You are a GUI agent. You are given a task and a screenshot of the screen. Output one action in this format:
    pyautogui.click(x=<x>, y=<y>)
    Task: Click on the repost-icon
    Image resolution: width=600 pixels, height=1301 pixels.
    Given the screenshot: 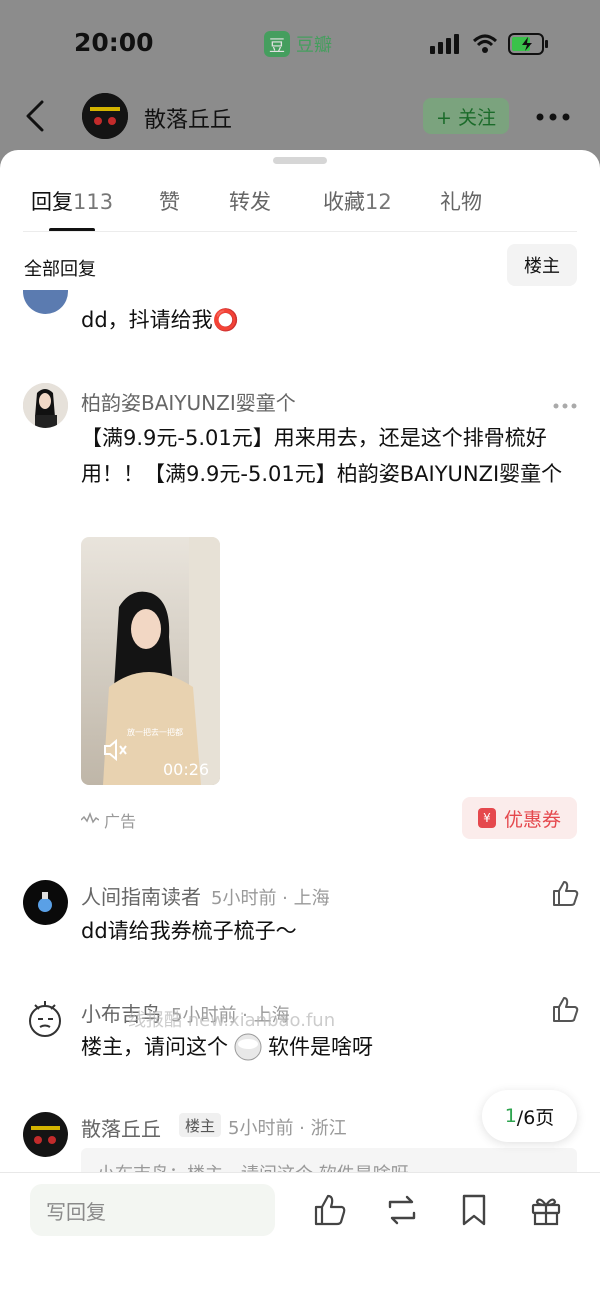 What is the action you would take?
    pyautogui.click(x=402, y=1210)
    